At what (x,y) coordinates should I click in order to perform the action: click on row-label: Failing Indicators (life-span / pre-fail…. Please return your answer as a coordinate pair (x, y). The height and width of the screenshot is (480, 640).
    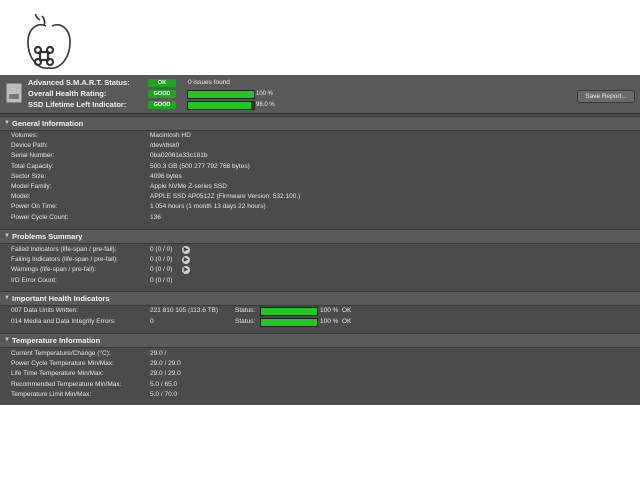
    Looking at the image, I should click on (64, 260).